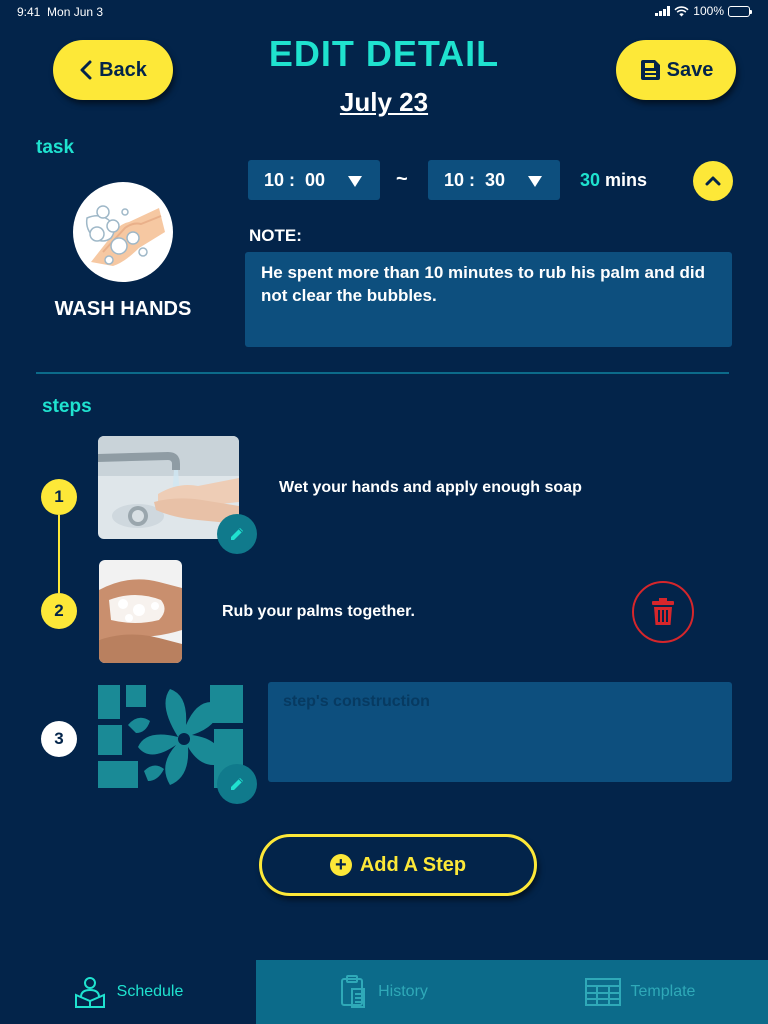 The height and width of the screenshot is (1024, 768). Describe the element at coordinates (403, 991) in the screenshot. I see `tab-history-label: History` at that location.